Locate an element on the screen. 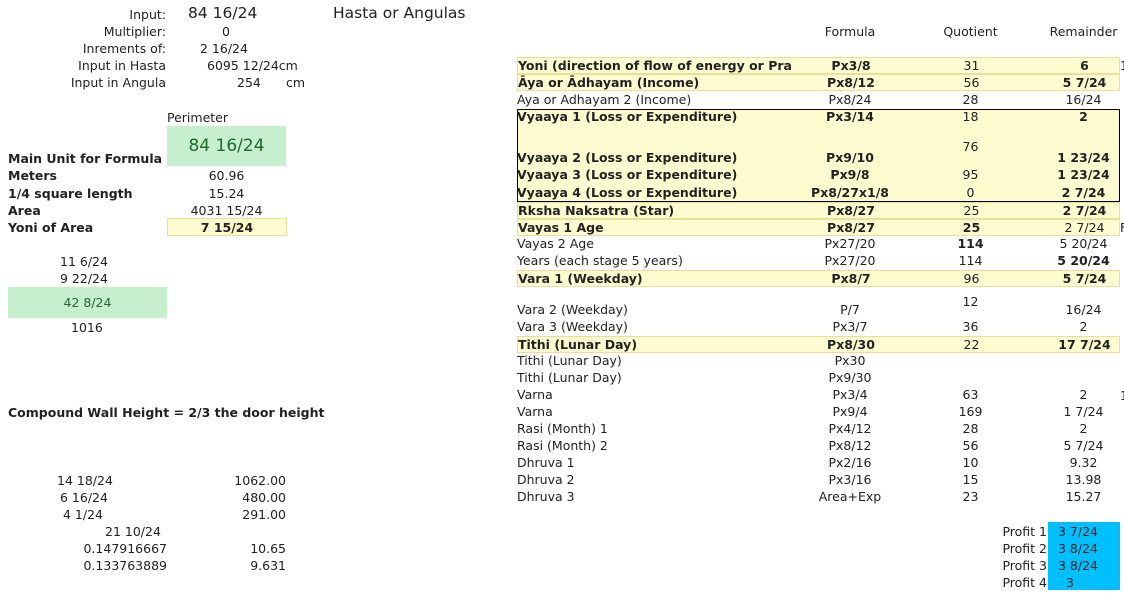  row-quotient: 23 is located at coordinates (970, 496).